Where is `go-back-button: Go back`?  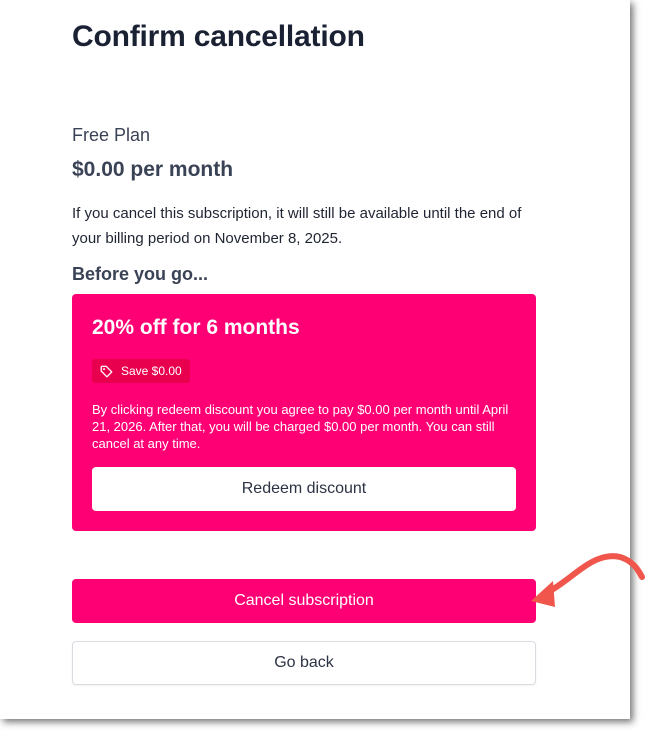 go-back-button: Go back is located at coordinates (304, 663).